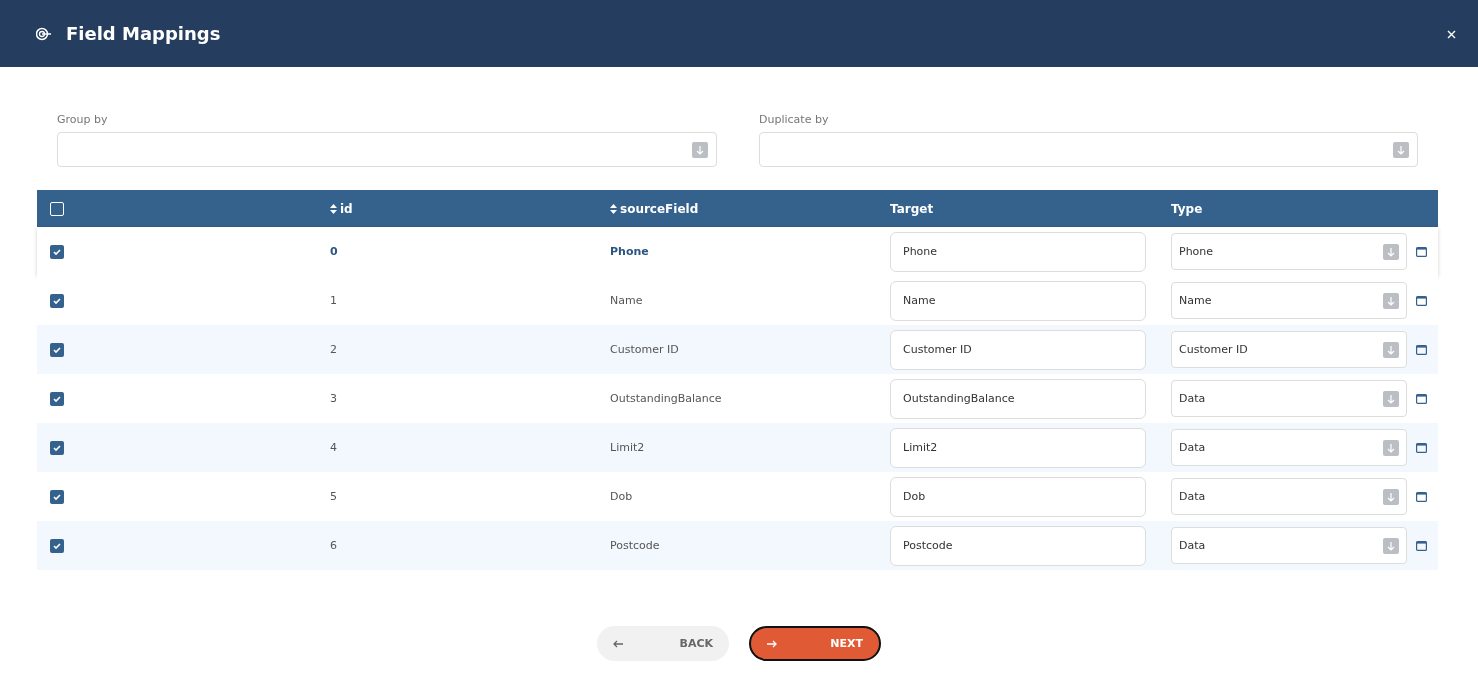 The width and height of the screenshot is (1478, 687). What do you see at coordinates (334, 398) in the screenshot?
I see `table-cell-text: 3` at bounding box center [334, 398].